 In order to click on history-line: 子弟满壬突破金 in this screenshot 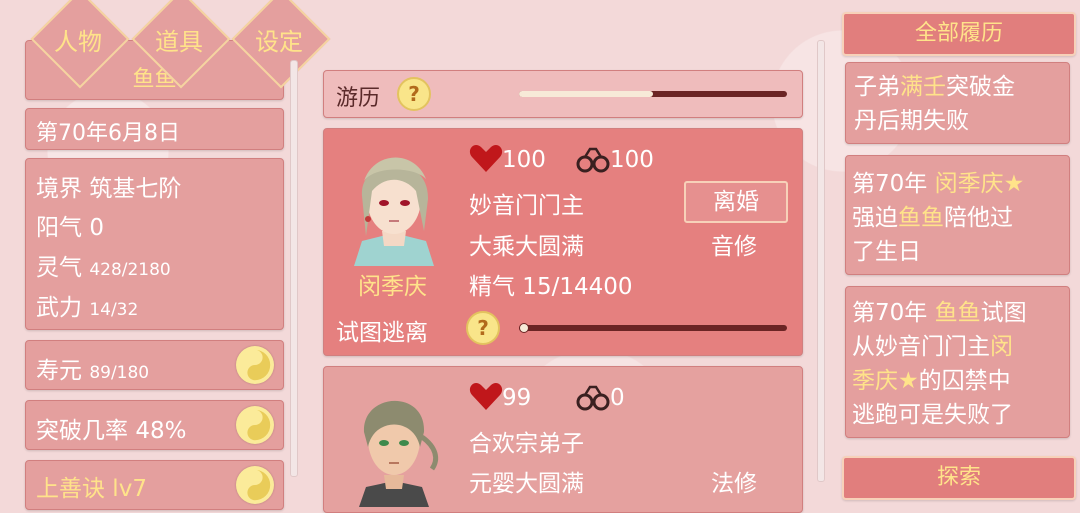, I will do `click(934, 84)`.